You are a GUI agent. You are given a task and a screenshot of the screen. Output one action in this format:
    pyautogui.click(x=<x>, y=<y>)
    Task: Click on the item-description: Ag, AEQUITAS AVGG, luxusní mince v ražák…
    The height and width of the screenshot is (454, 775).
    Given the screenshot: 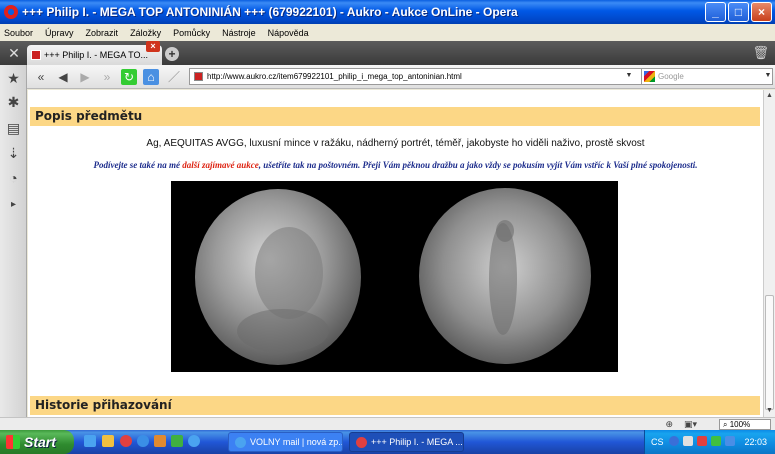 What is the action you would take?
    pyautogui.click(x=395, y=143)
    